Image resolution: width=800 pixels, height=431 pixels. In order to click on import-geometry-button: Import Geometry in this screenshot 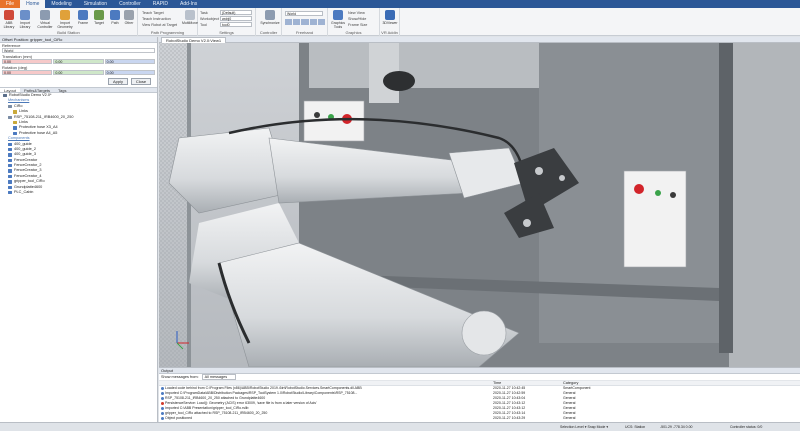, I will do `click(65, 19)`.